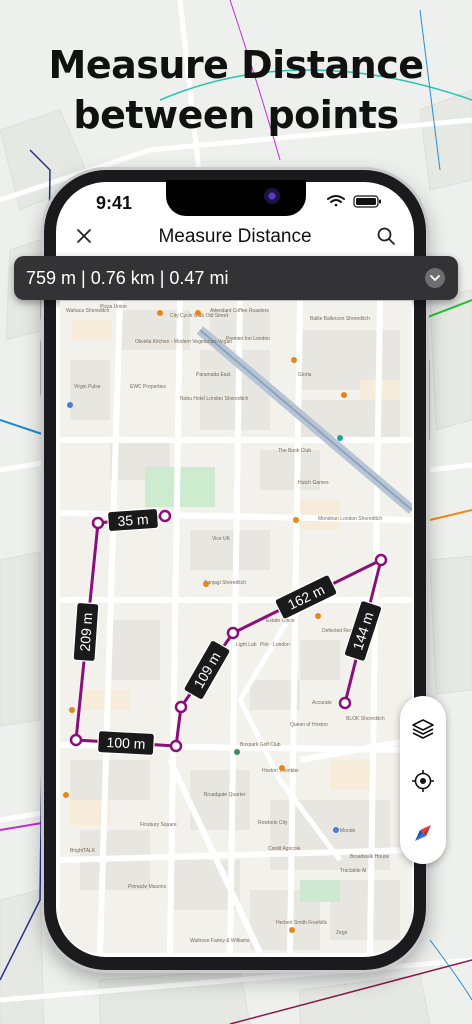 This screenshot has width=472, height=1024. Describe the element at coordinates (336, 201) in the screenshot. I see `wifi-icon` at that location.